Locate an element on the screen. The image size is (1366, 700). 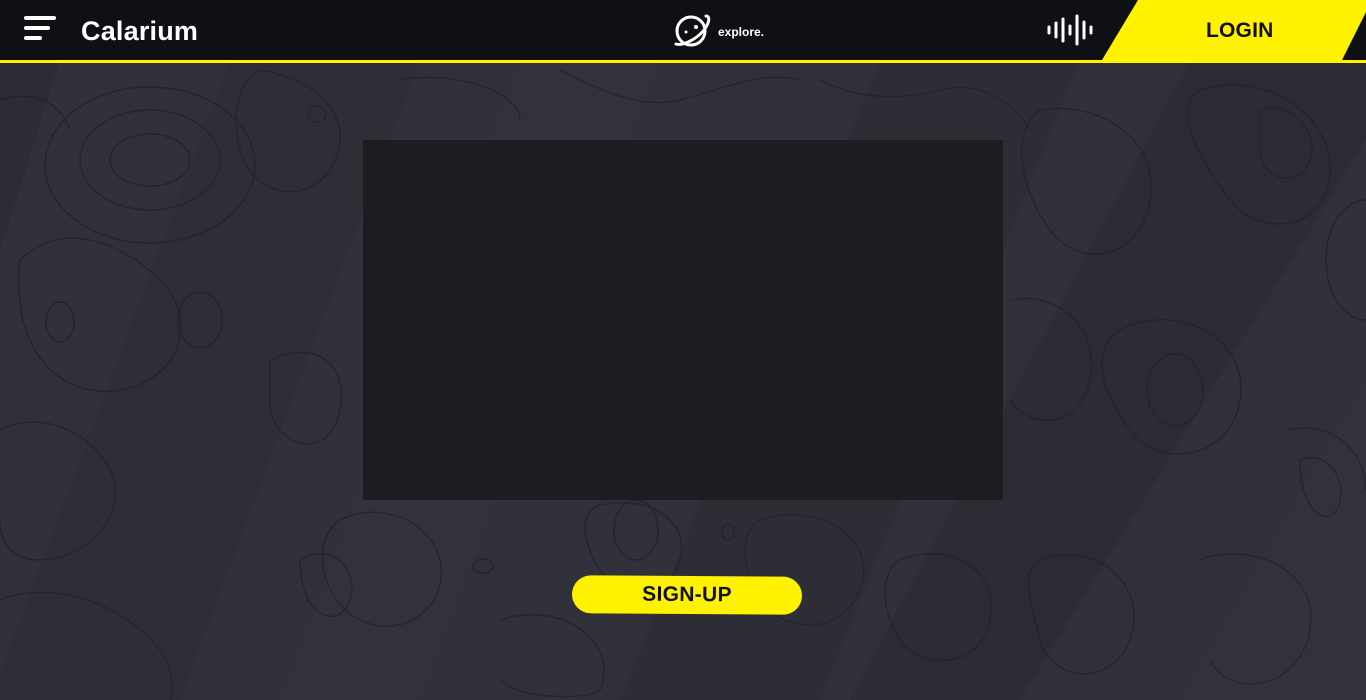
explore-label: explore. is located at coordinates (741, 32).